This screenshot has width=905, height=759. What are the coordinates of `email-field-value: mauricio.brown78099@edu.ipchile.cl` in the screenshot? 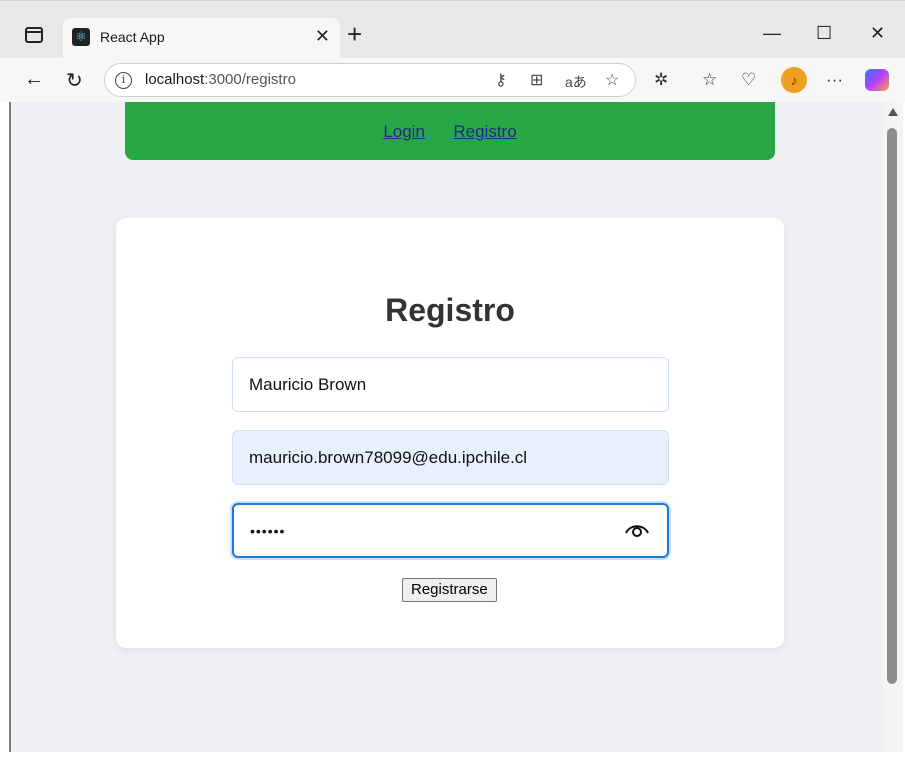 It's located at (388, 457).